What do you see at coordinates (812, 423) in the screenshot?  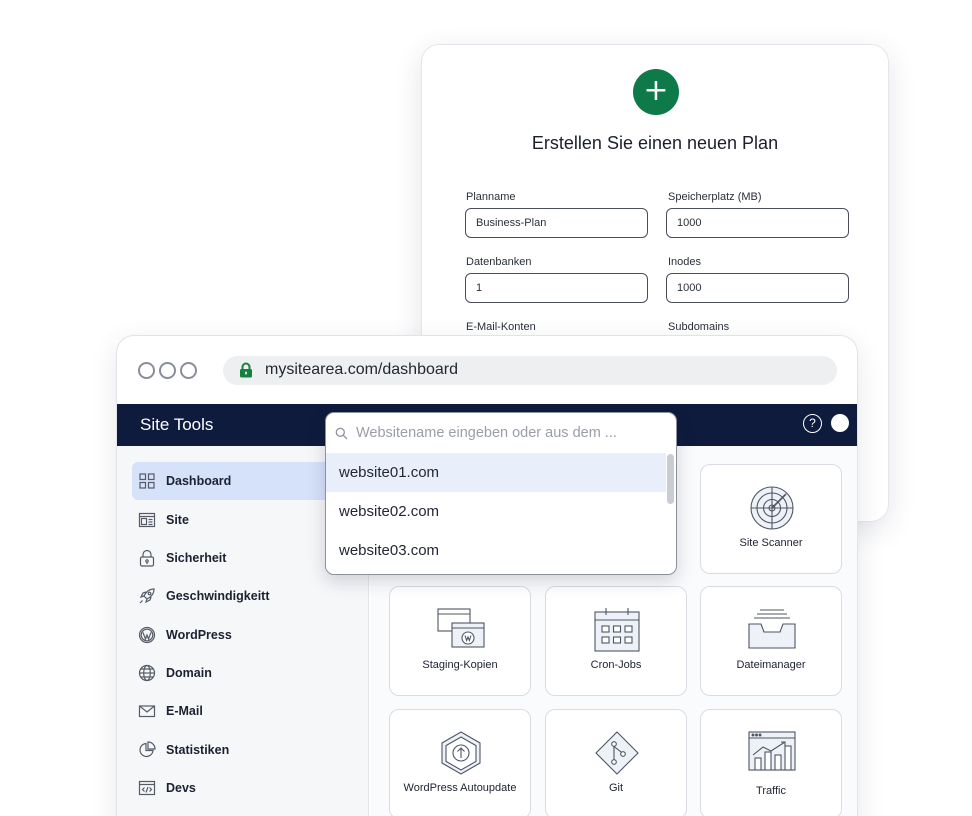 I see `help-icon: ?` at bounding box center [812, 423].